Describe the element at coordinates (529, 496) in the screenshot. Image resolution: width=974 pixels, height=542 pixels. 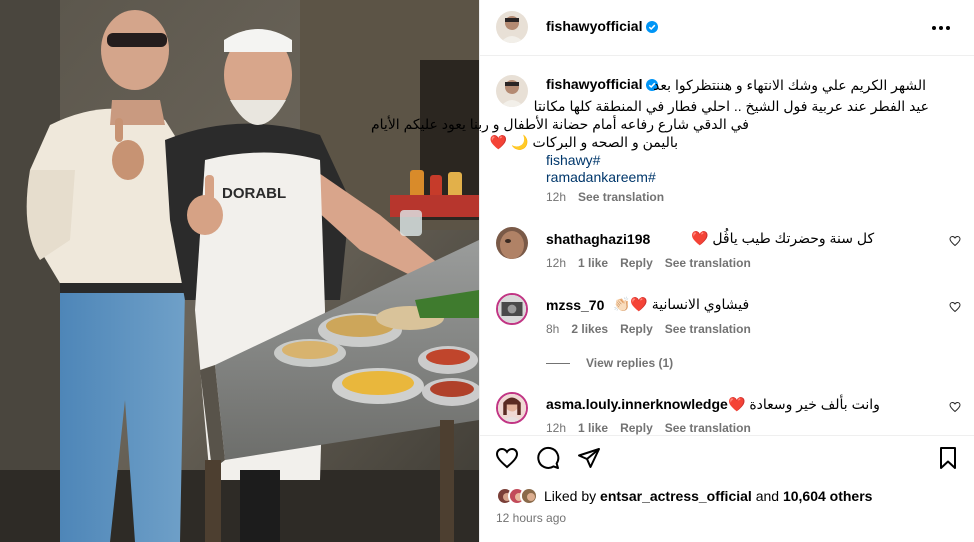
I see `liker-avatar` at that location.